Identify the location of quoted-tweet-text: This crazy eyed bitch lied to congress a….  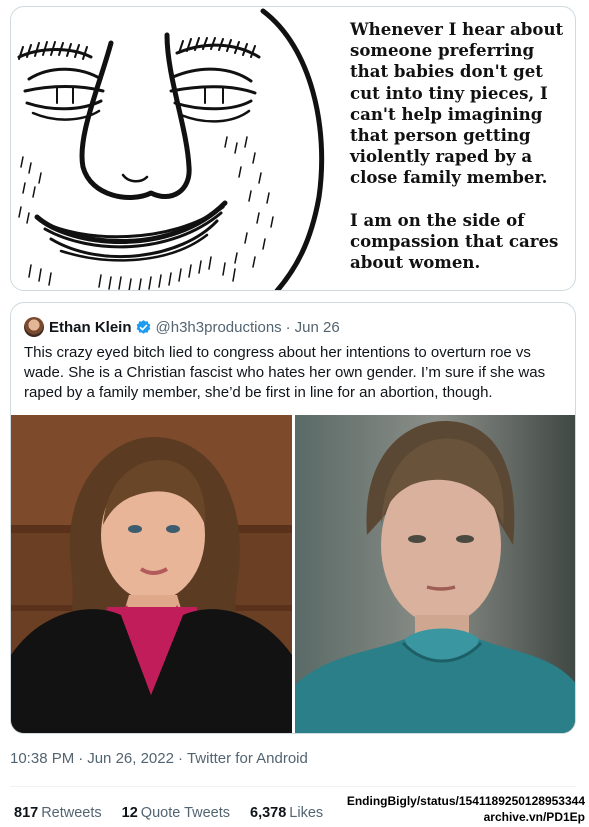
(285, 372).